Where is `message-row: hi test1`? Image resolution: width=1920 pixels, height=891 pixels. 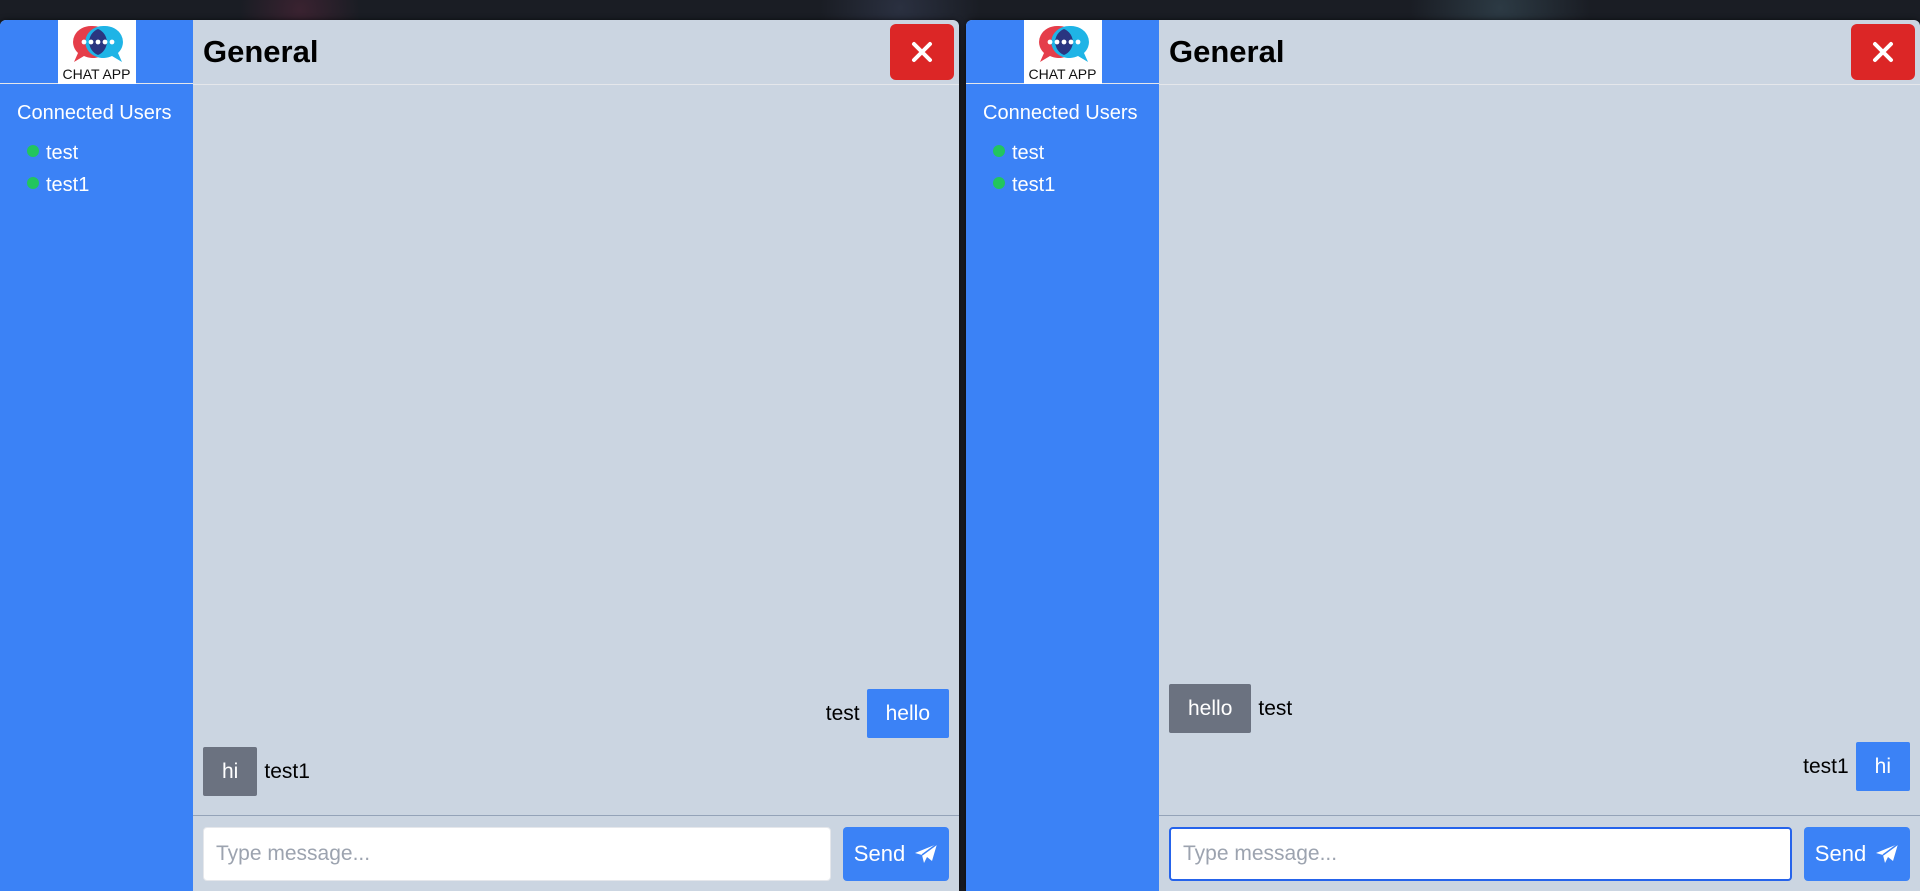 message-row: hi test1 is located at coordinates (256, 771).